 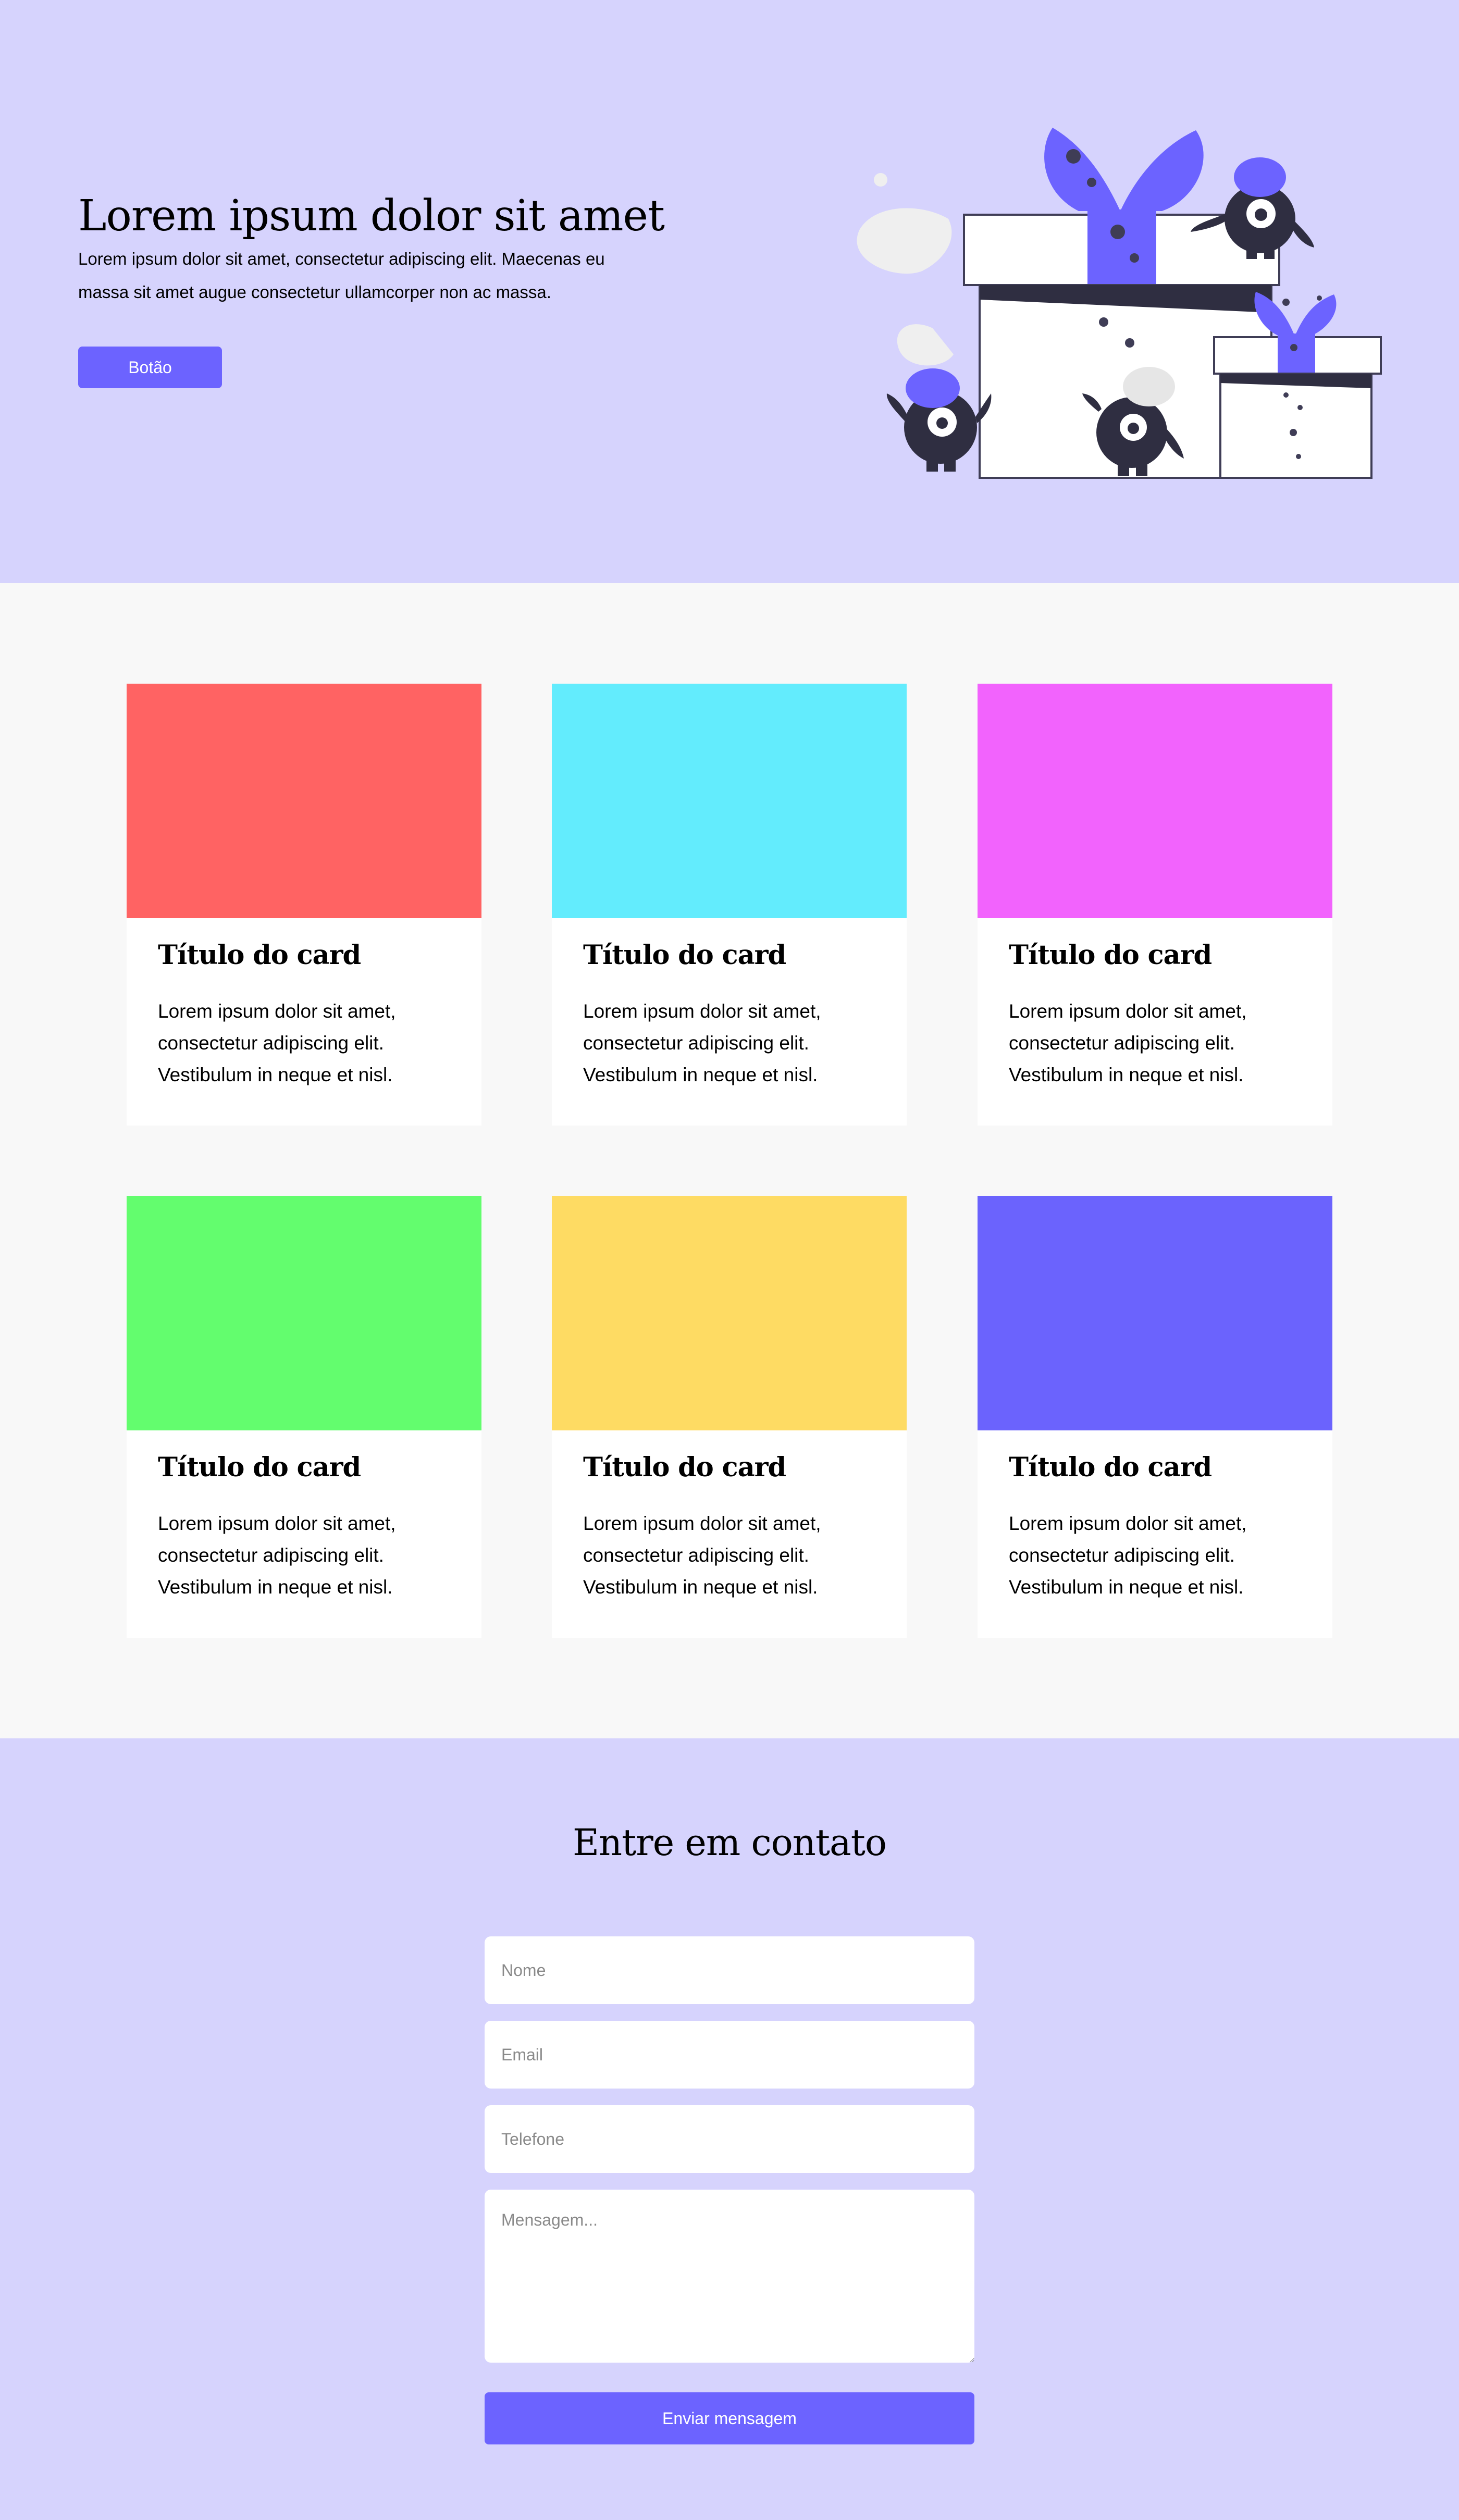 I want to click on creature-icon, so click(x=939, y=420).